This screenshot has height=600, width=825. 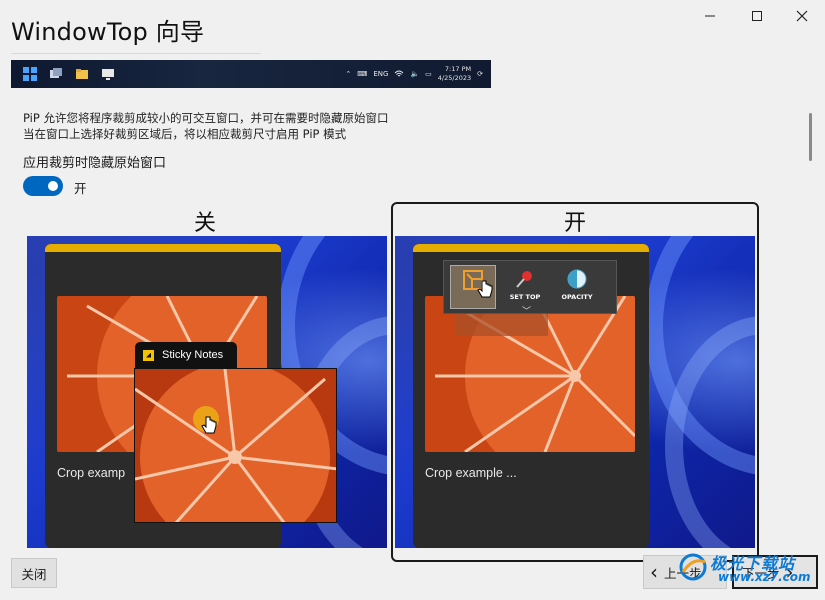 I want to click on previous-step-button: ‹ 上一步, so click(x=685, y=572).